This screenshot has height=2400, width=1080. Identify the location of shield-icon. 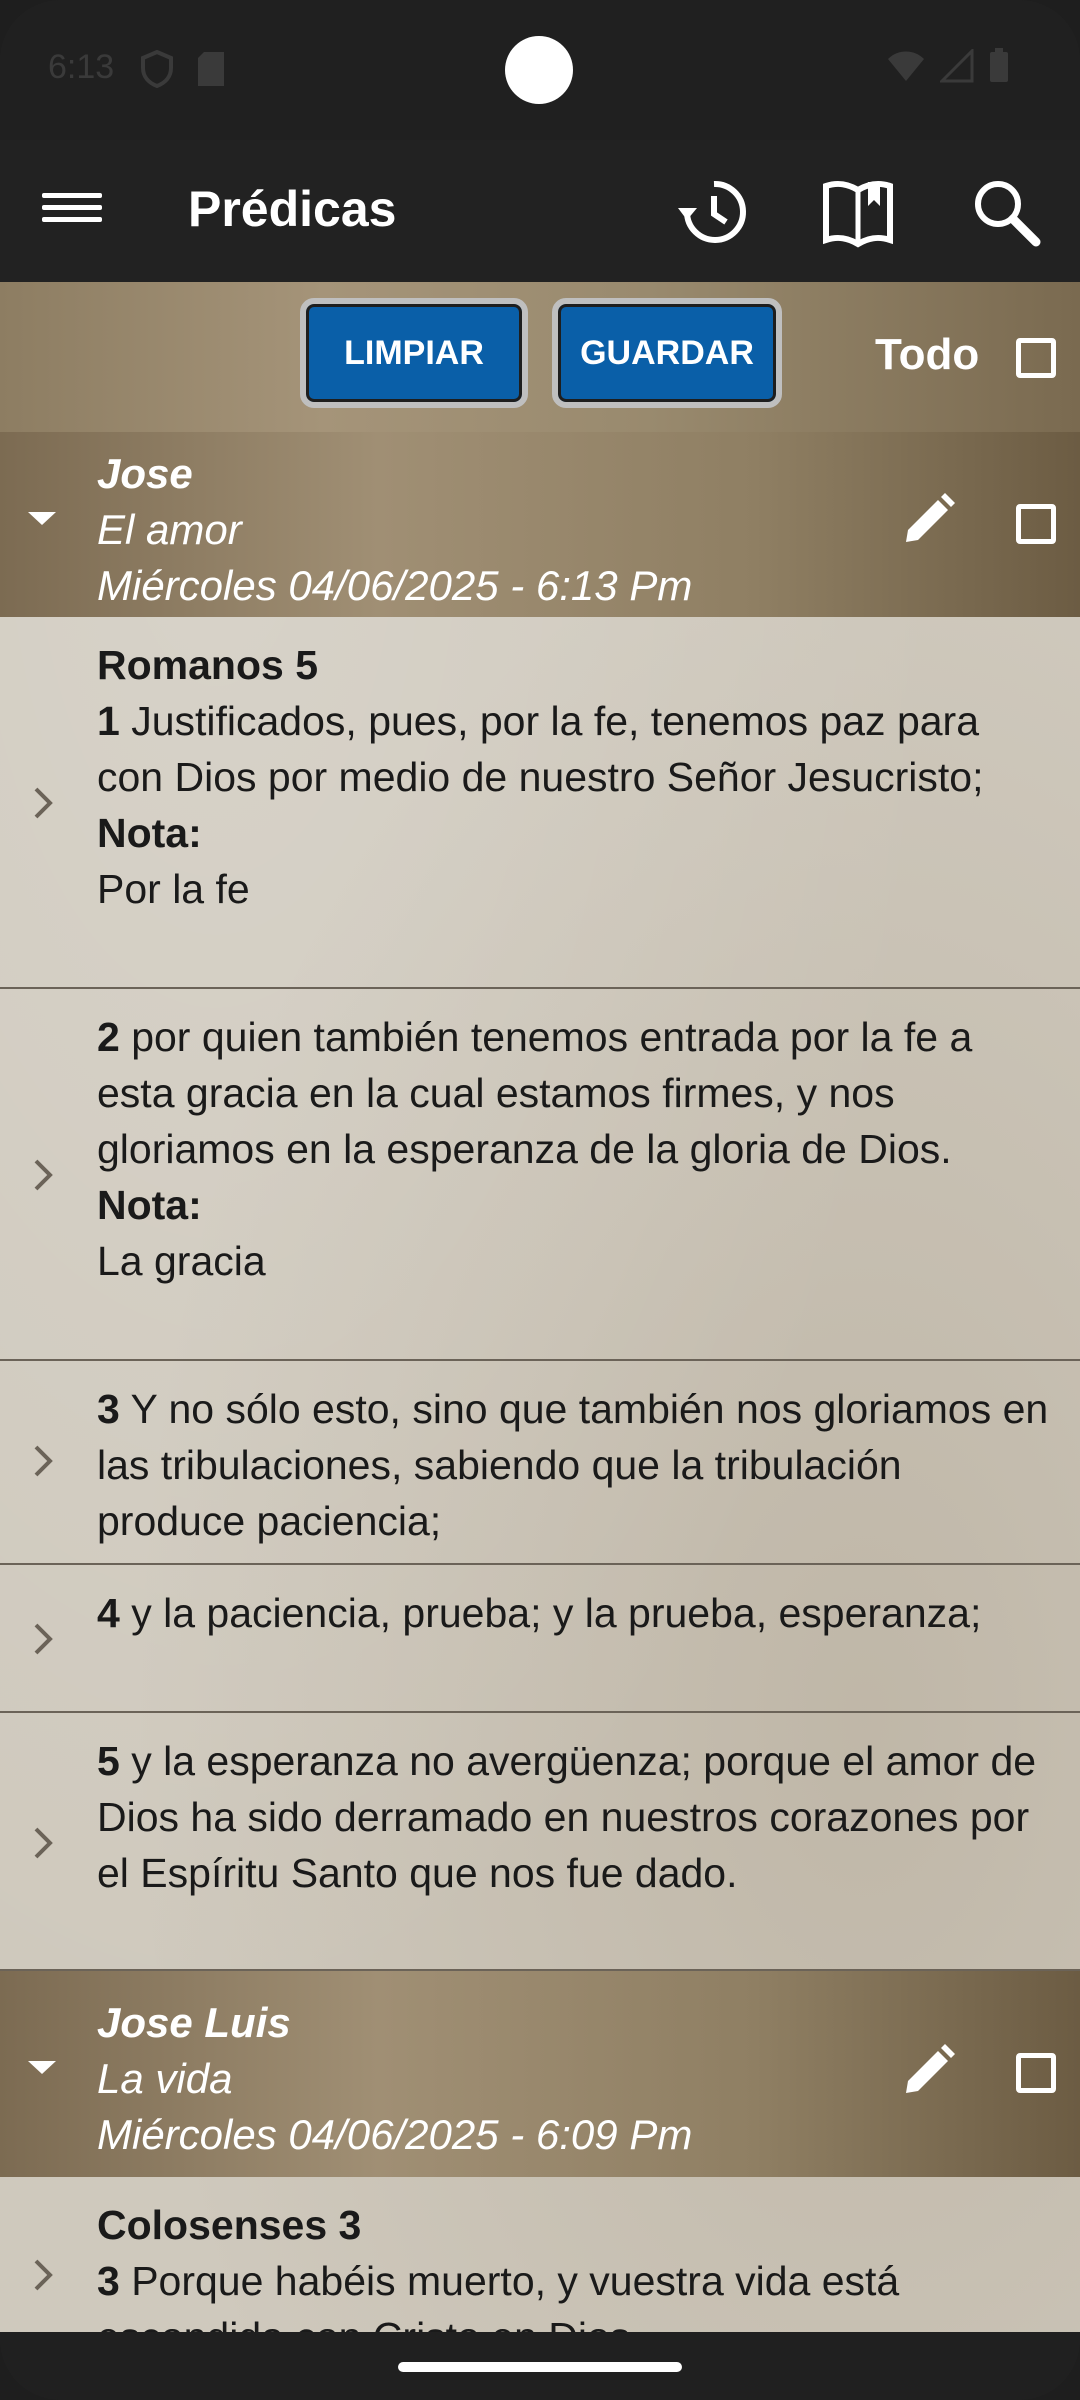
(157, 69).